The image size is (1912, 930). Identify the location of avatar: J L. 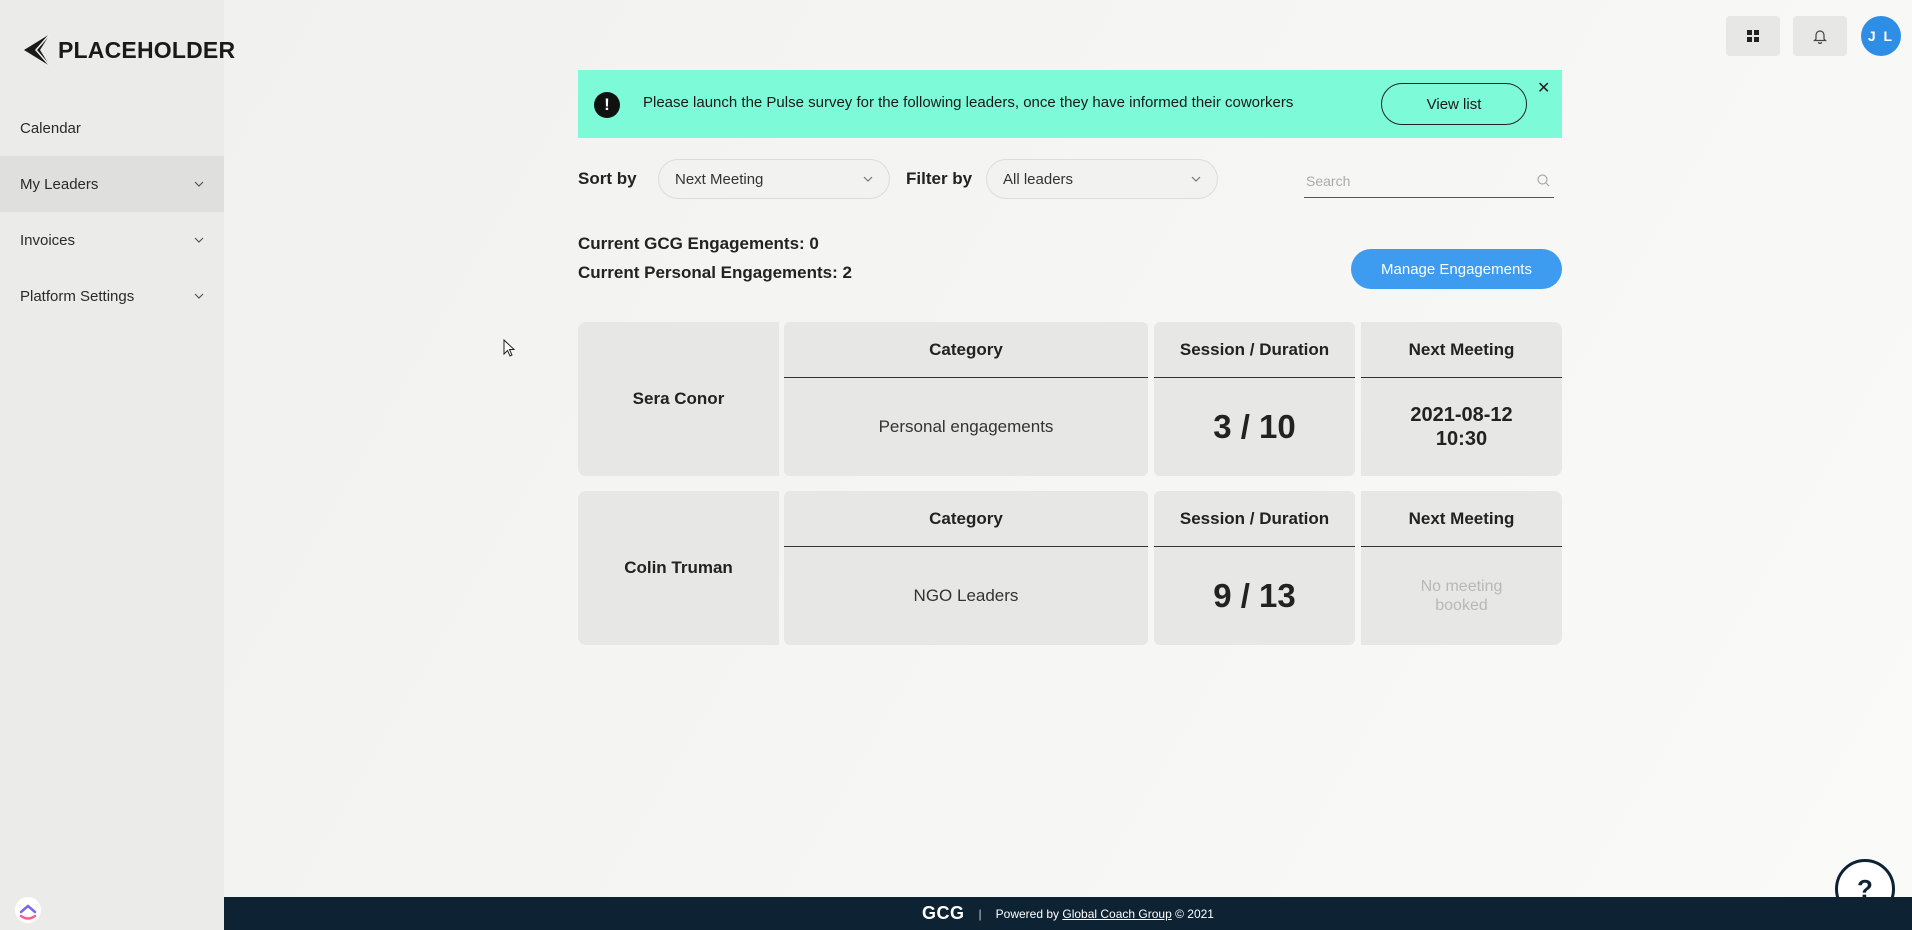
(1881, 36).